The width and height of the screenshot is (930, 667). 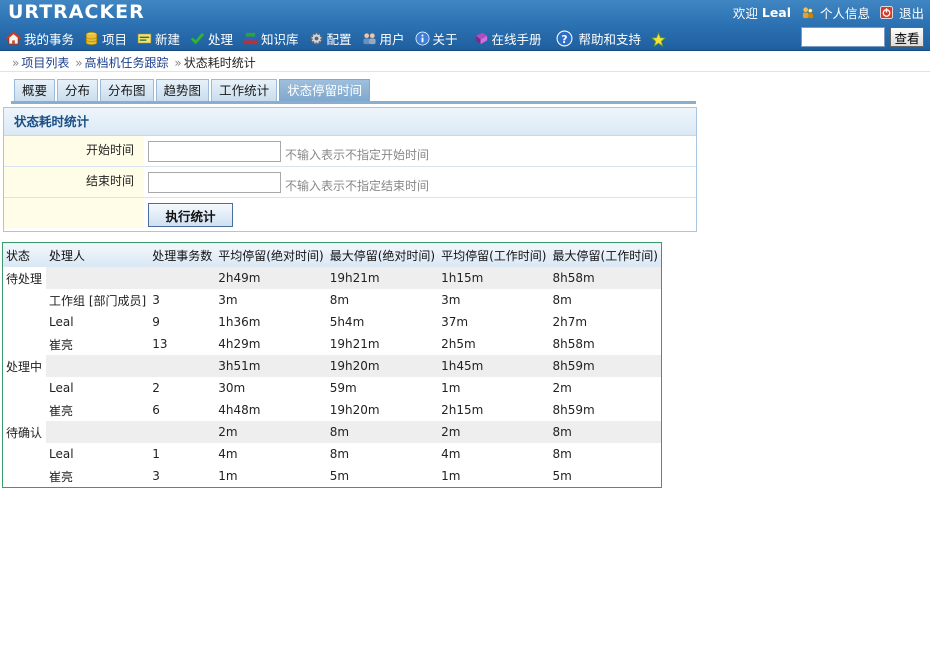 I want to click on end-time-row: 结束时间 不输入表示不指定结束时间, so click(x=350, y=182).